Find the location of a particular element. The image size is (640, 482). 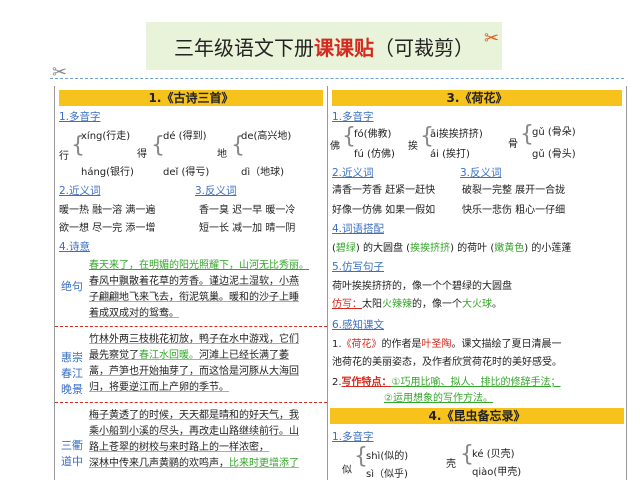

imitation-answer: 仿写：太阳火辣辣的，像一个大火球。 is located at coordinates (417, 304).